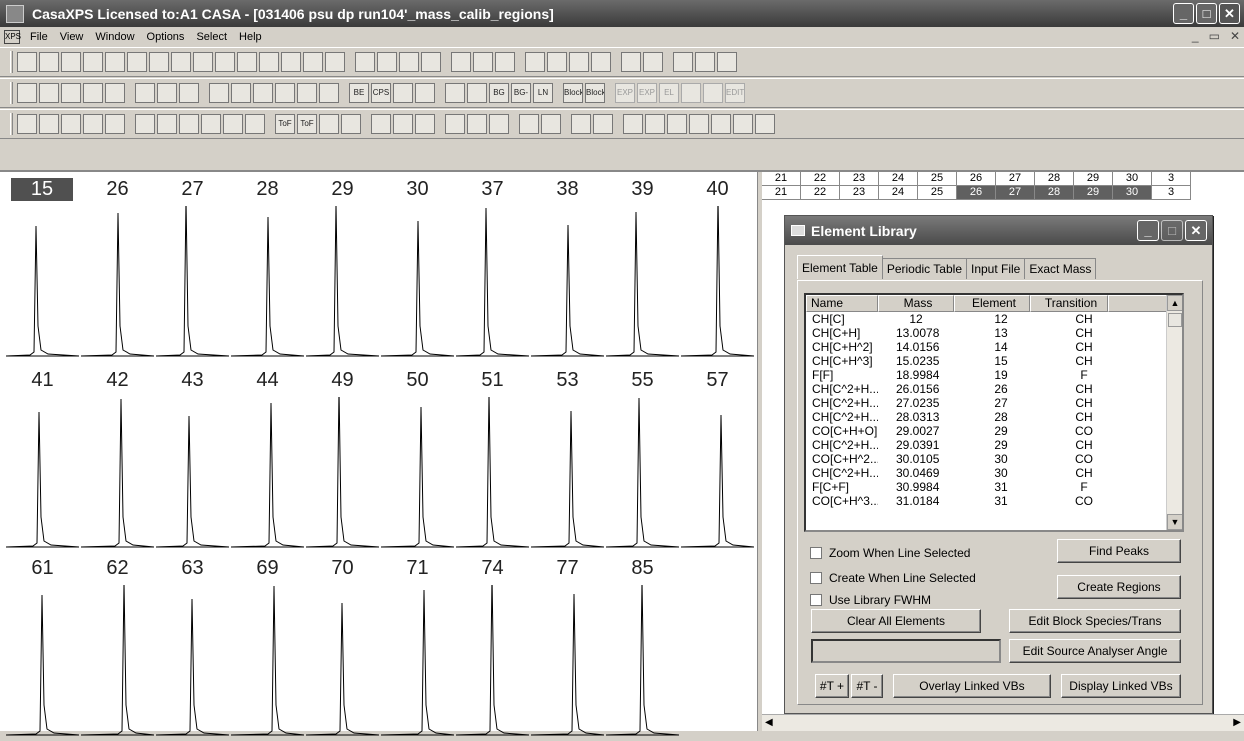  What do you see at coordinates (1119, 587) in the screenshot?
I see `create-regions-button: Create Regions` at bounding box center [1119, 587].